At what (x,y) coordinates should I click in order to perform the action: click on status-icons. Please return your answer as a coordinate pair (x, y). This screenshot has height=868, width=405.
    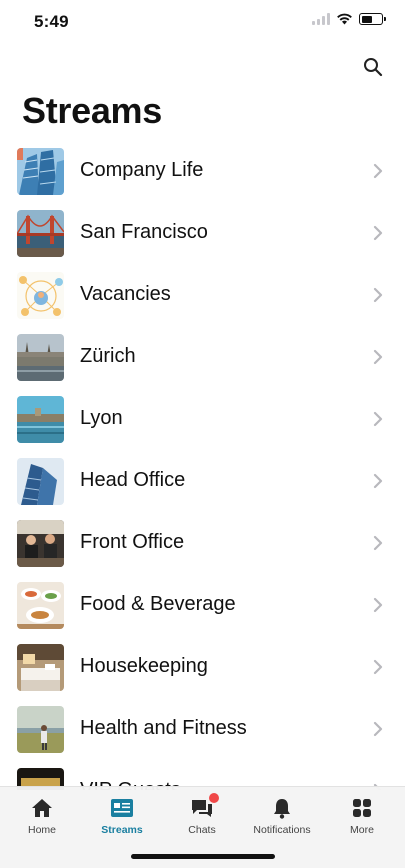
    Looking at the image, I should click on (349, 19).